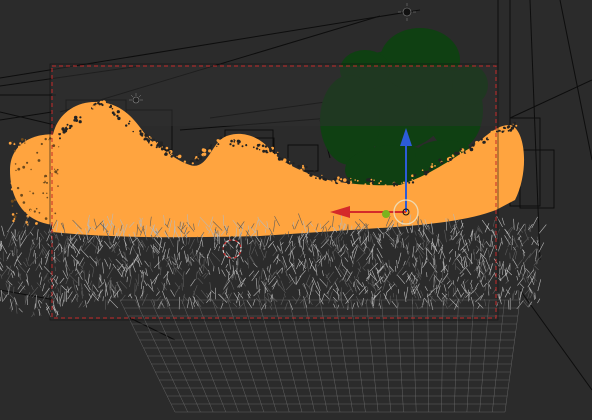  Describe the element at coordinates (407, 12) in the screenshot. I see `light-icon` at that location.